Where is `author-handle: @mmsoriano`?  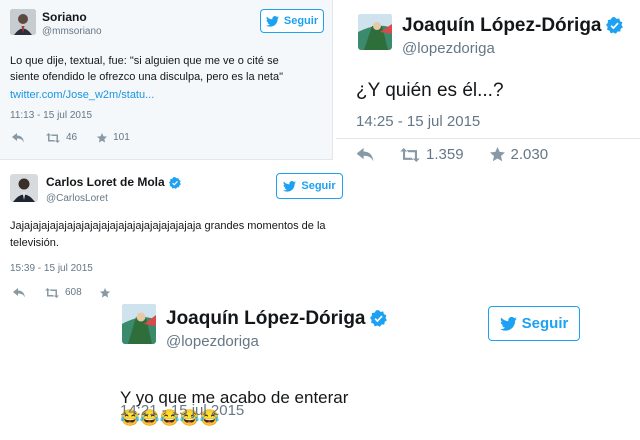
author-handle: @mmsoriano is located at coordinates (72, 31).